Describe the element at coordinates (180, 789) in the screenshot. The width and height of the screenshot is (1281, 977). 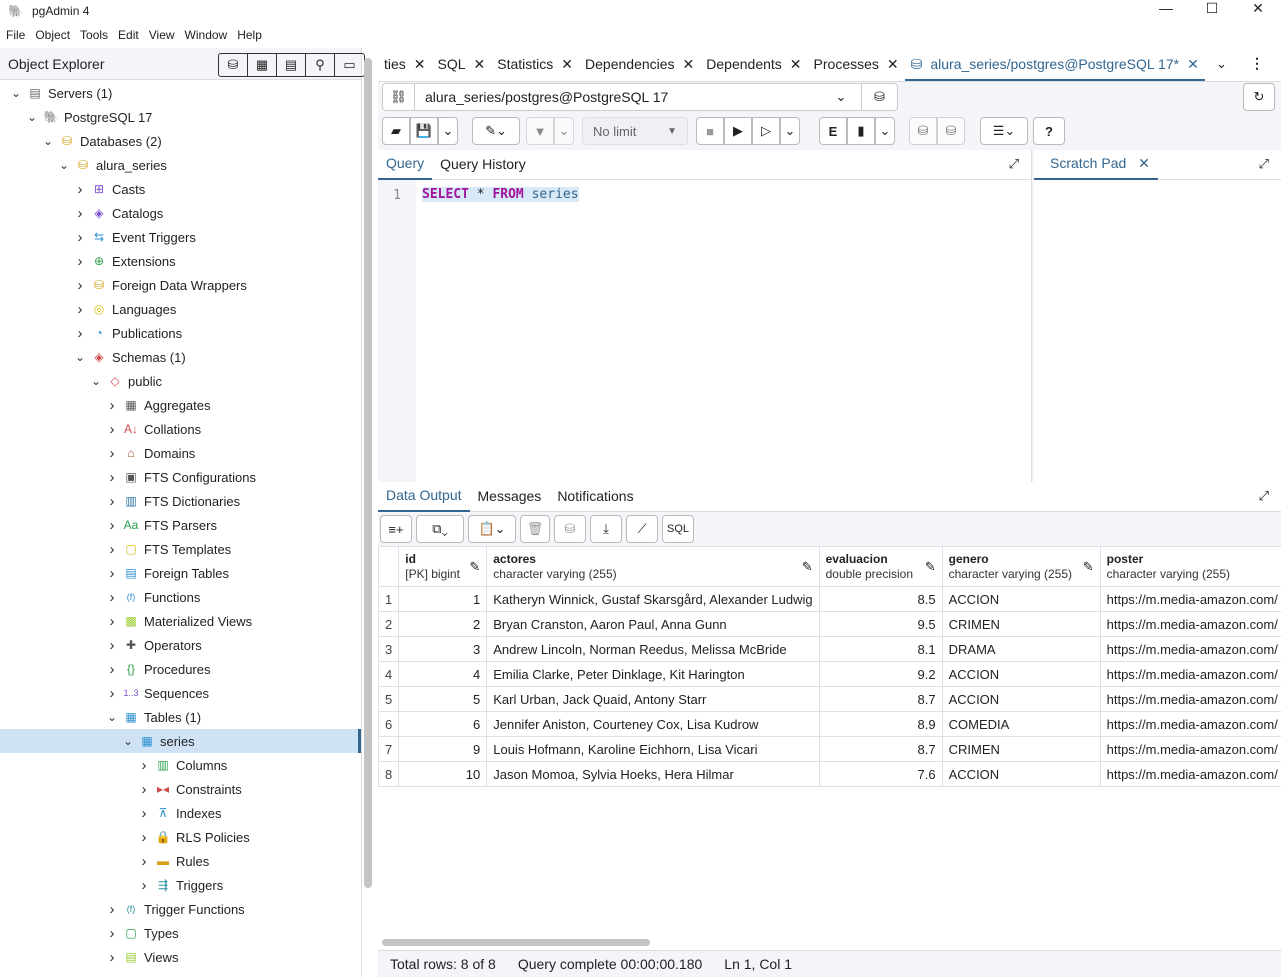
I see `tree-item-constraints: › ▸◂ Constraints` at that location.